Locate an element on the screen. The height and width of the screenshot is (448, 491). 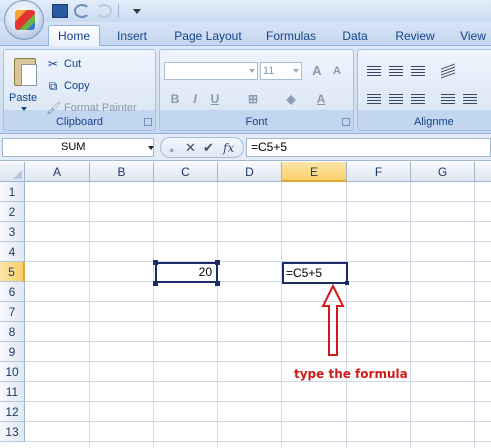
customize-qat-chevron-down-icon is located at coordinates (137, 11).